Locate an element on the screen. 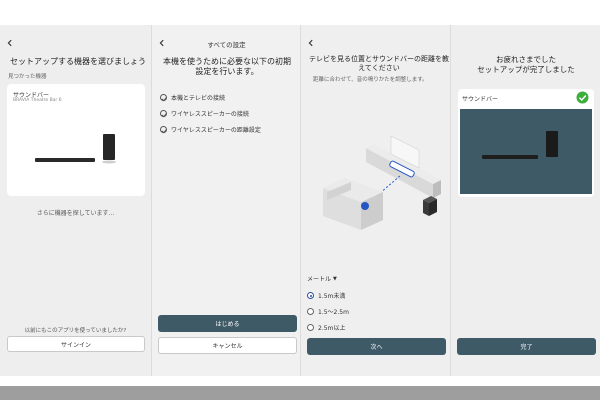  setup-step: ワイヤレススピーカーの距離設定 is located at coordinates (210, 129).